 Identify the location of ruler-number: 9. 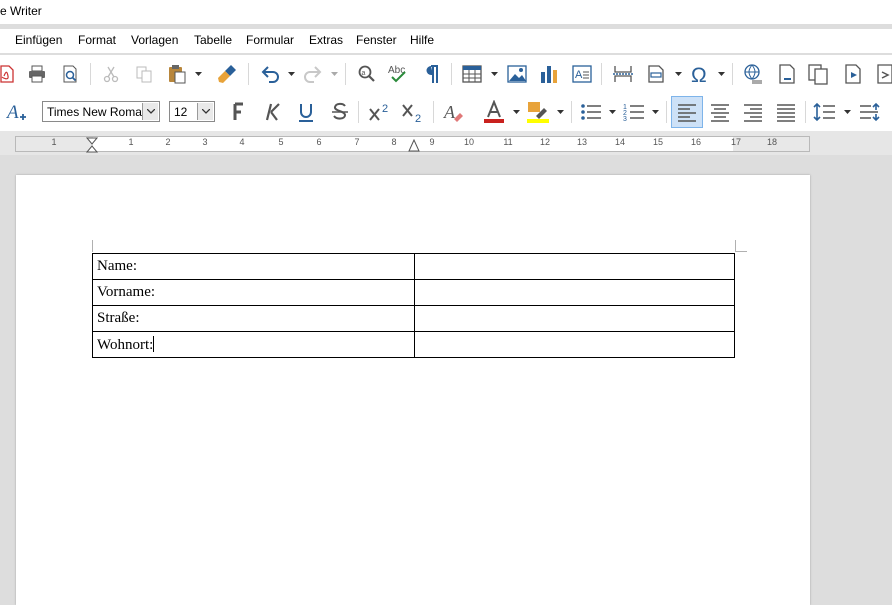
(432, 142).